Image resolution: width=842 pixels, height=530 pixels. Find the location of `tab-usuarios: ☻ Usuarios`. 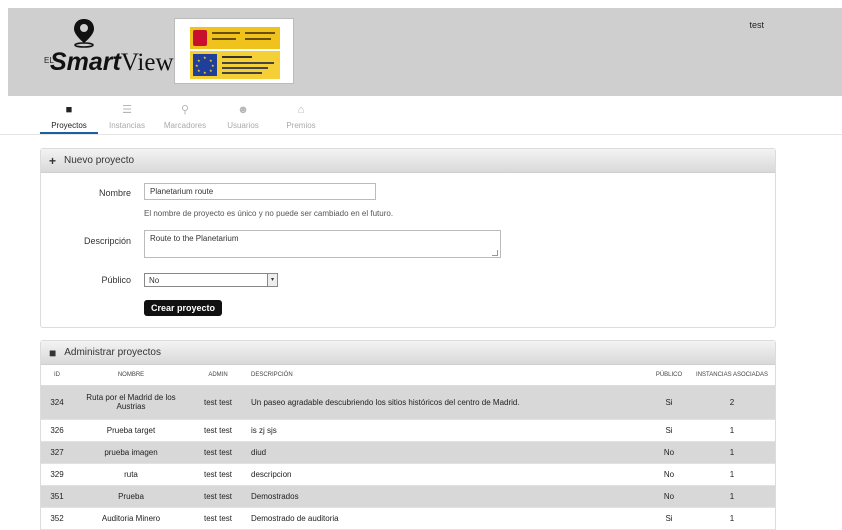

tab-usuarios: ☻ Usuarios is located at coordinates (243, 117).